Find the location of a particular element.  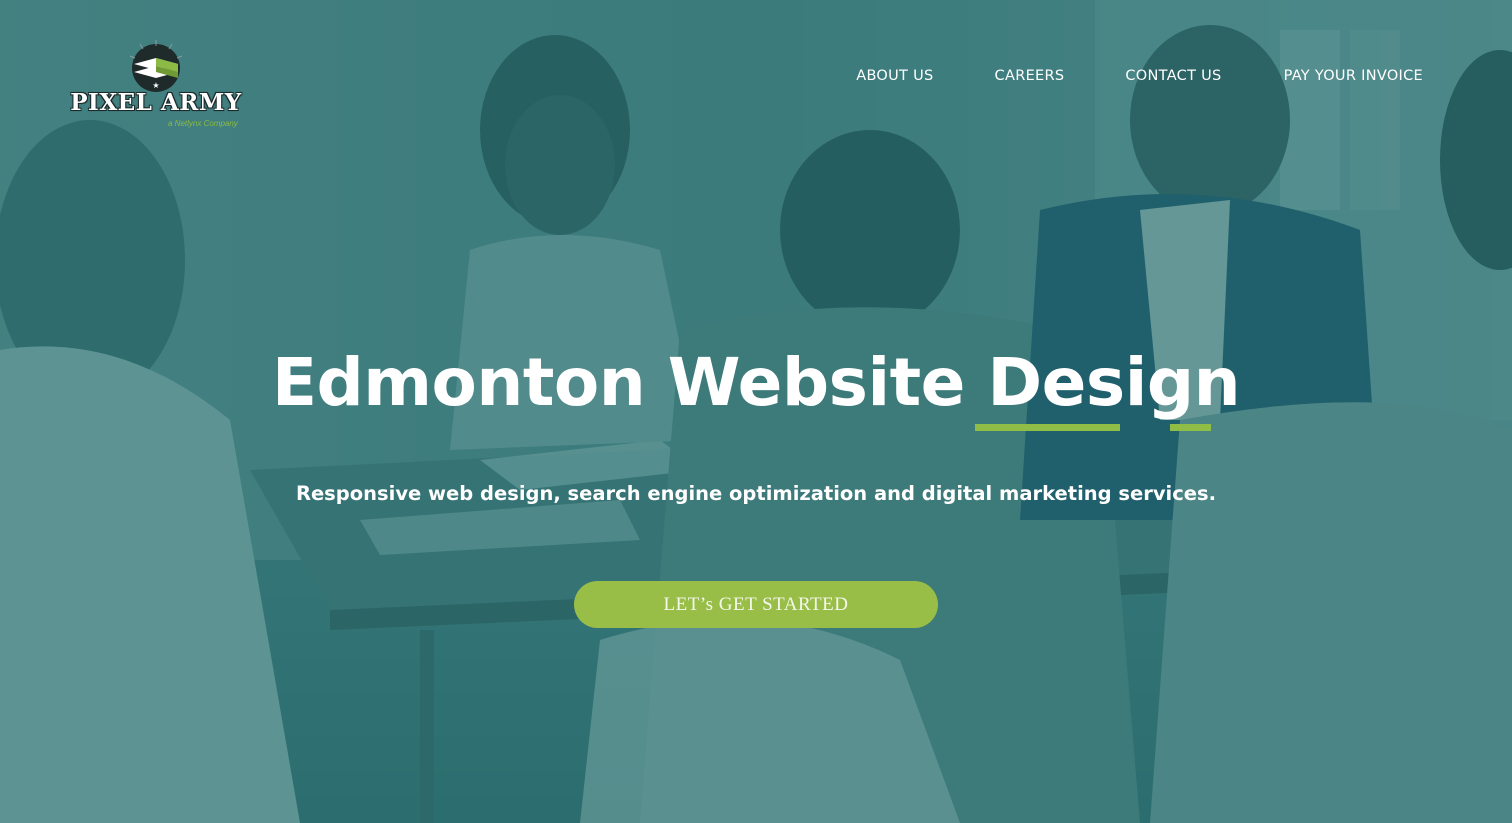

logo-tagline: a Netlynx Company is located at coordinates (203, 123).